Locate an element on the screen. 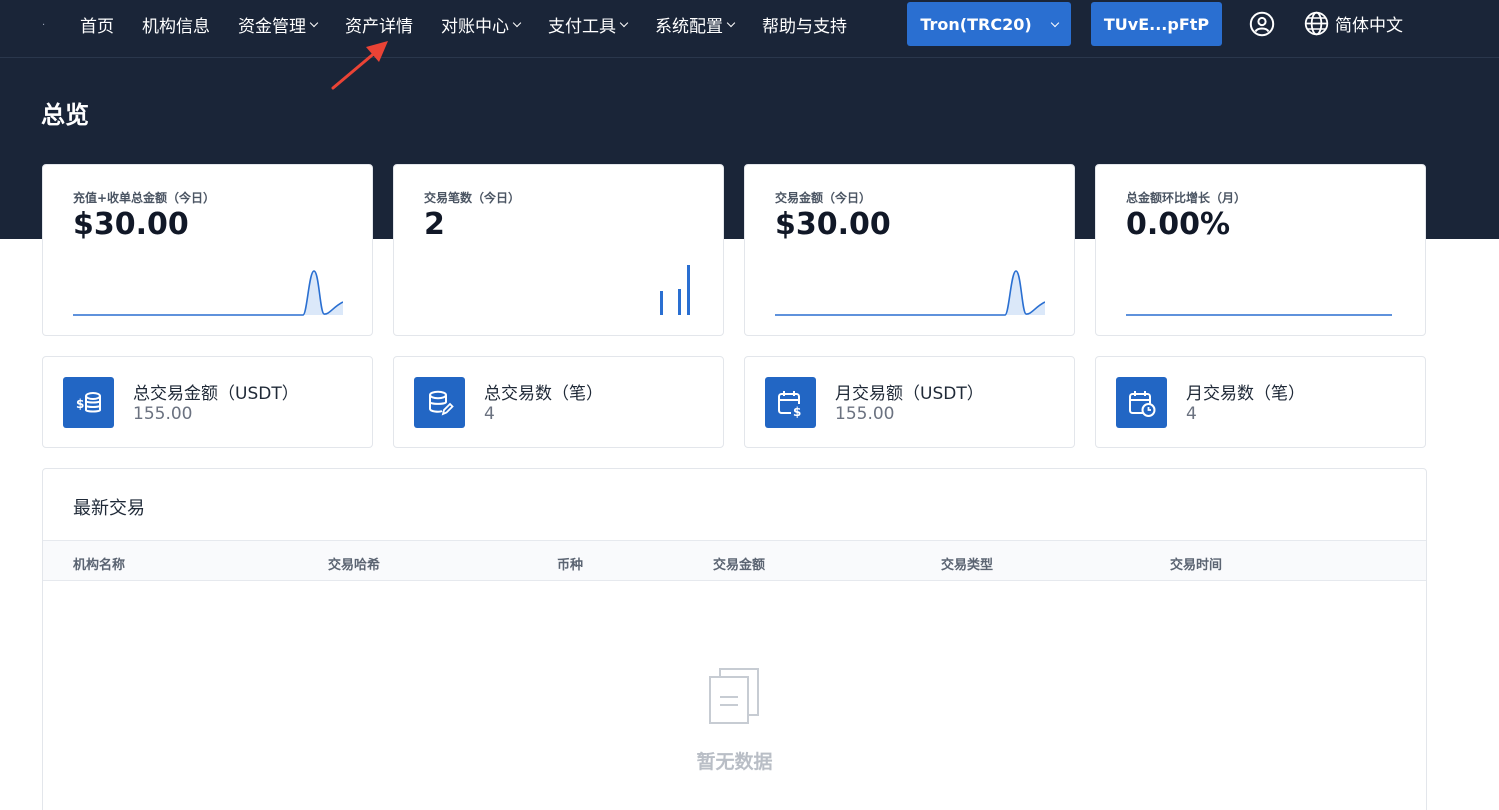 This screenshot has height=810, width=1499. page-title: 总览 is located at coordinates (65, 115).